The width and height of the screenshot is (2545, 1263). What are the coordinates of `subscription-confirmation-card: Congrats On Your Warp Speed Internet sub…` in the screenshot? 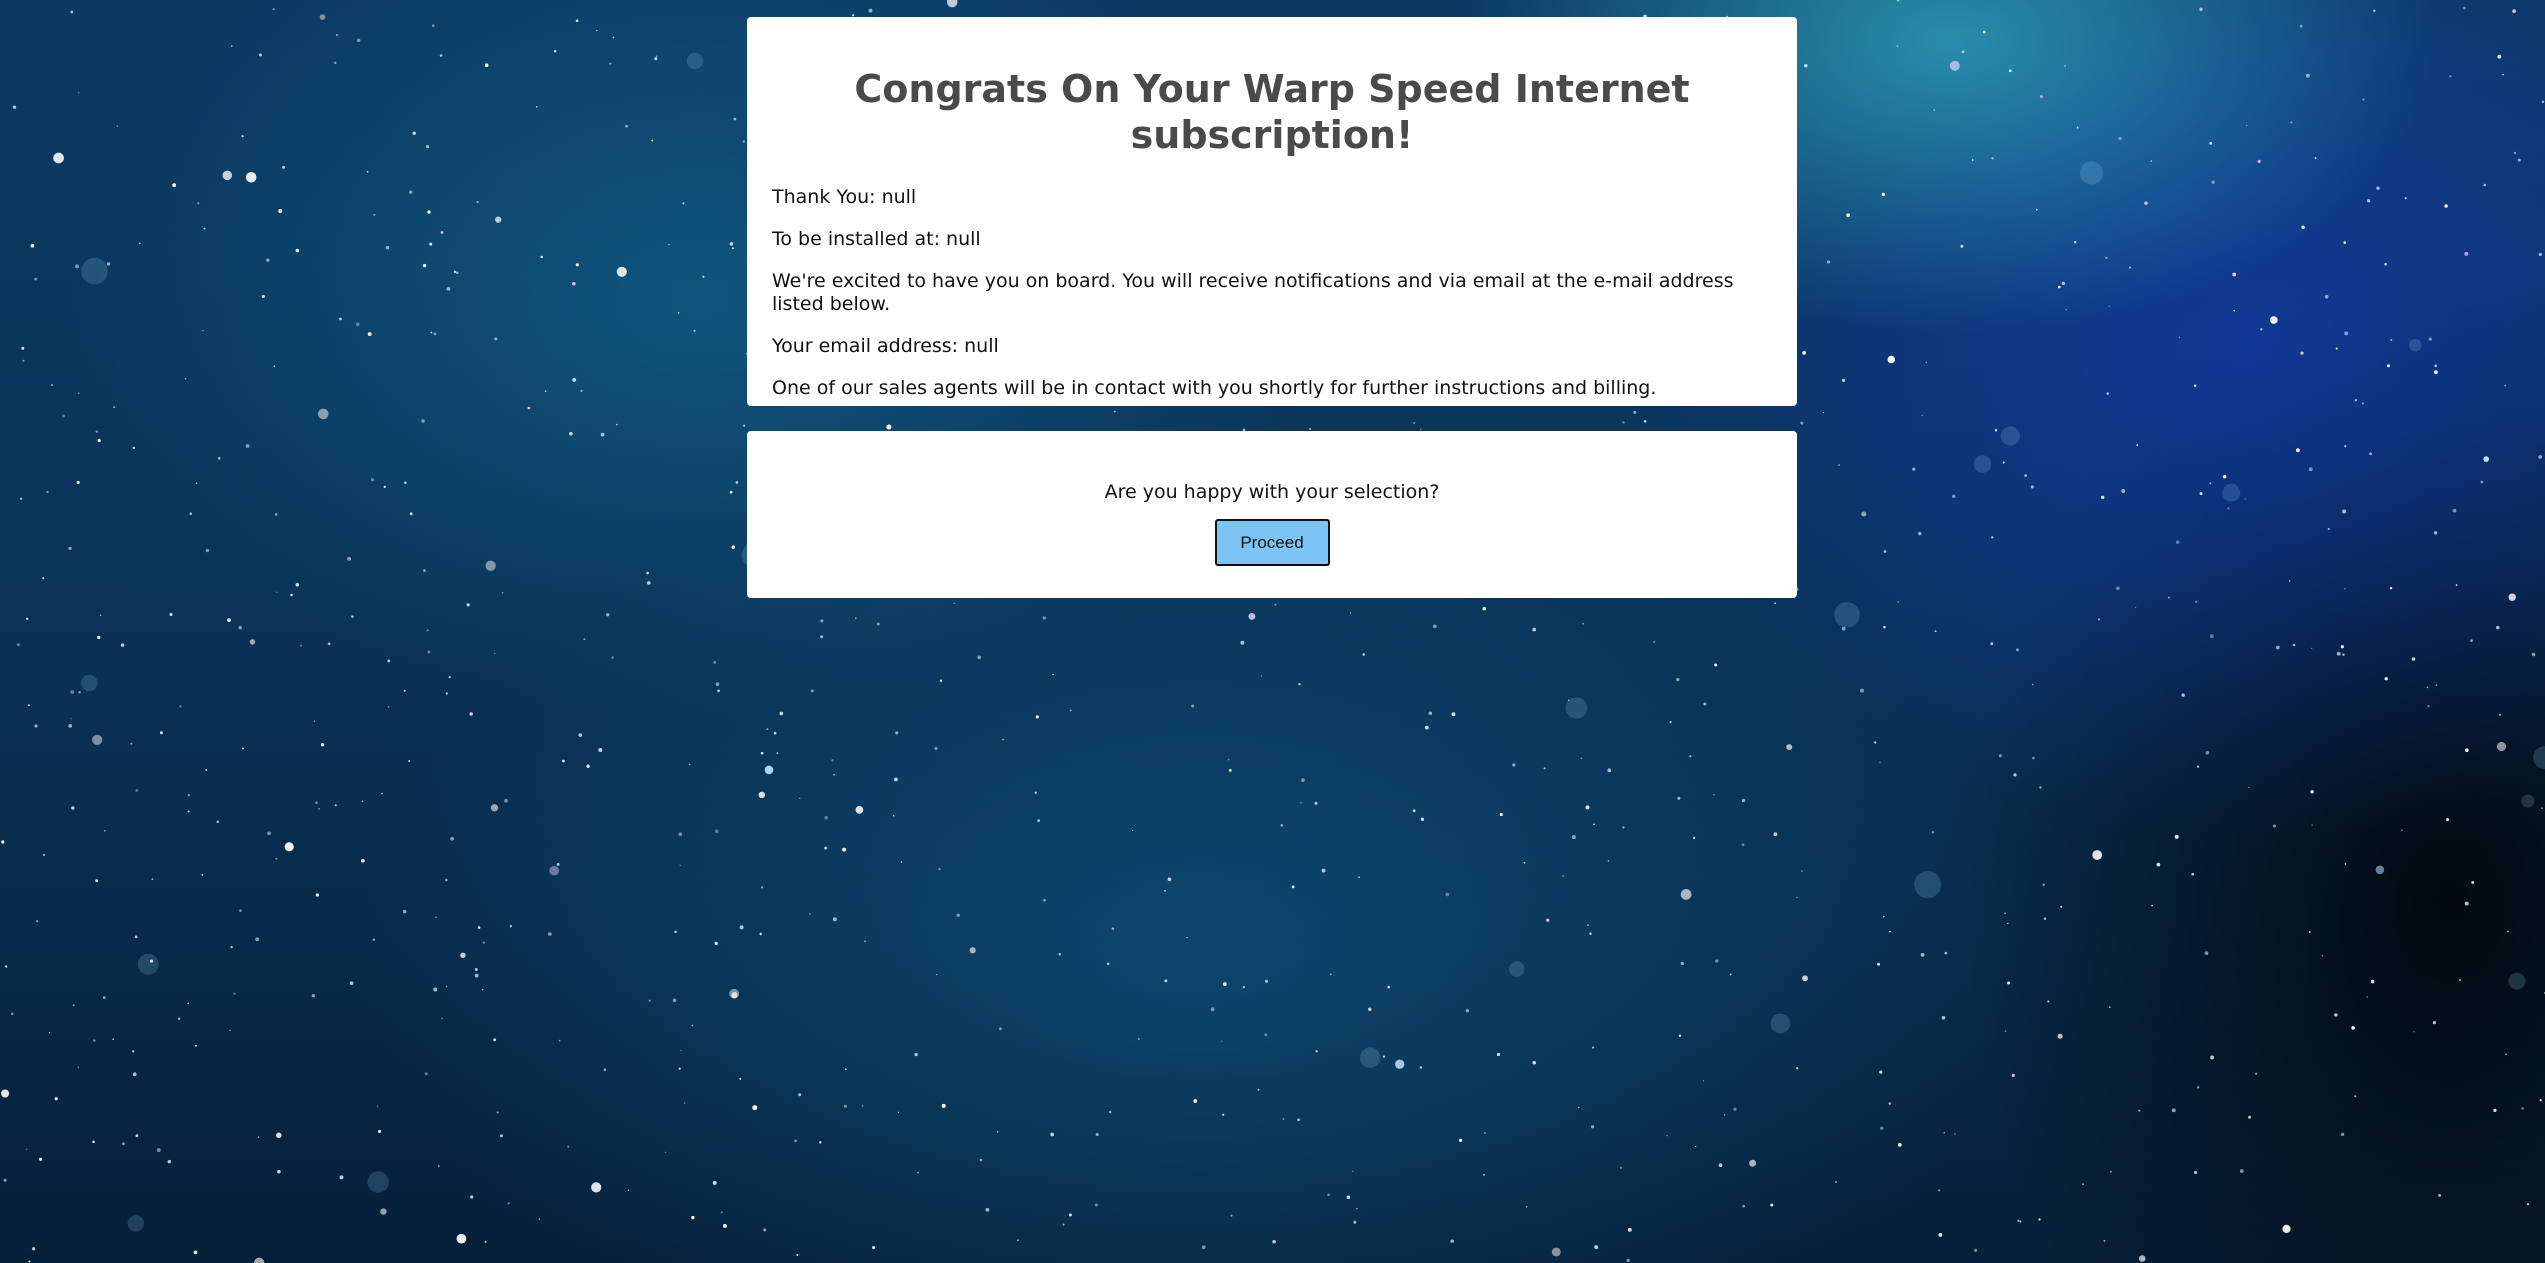 It's located at (1272, 211).